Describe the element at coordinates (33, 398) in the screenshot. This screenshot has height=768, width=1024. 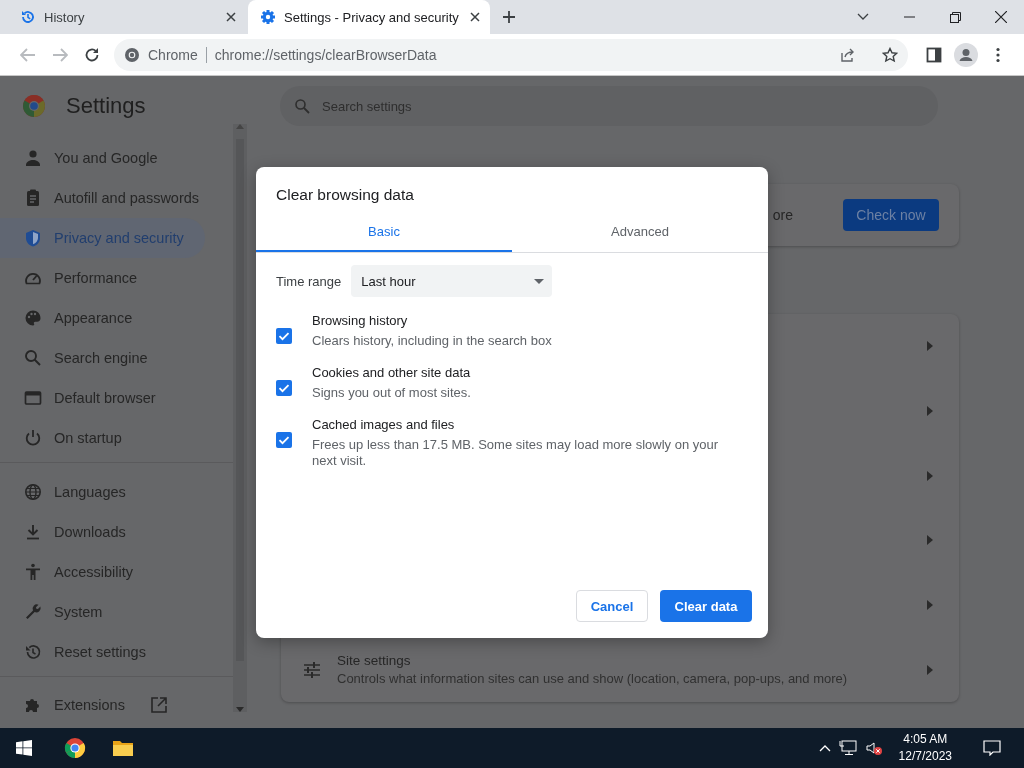
I see `browser-window-icon` at that location.